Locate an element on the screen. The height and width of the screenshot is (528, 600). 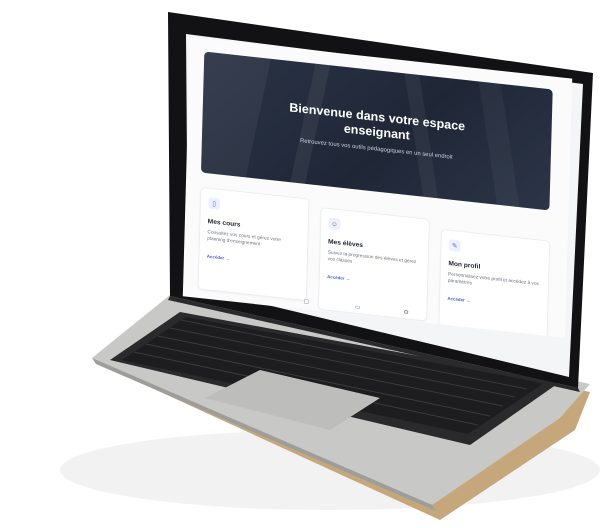
profile-icon: ✎ is located at coordinates (454, 246).